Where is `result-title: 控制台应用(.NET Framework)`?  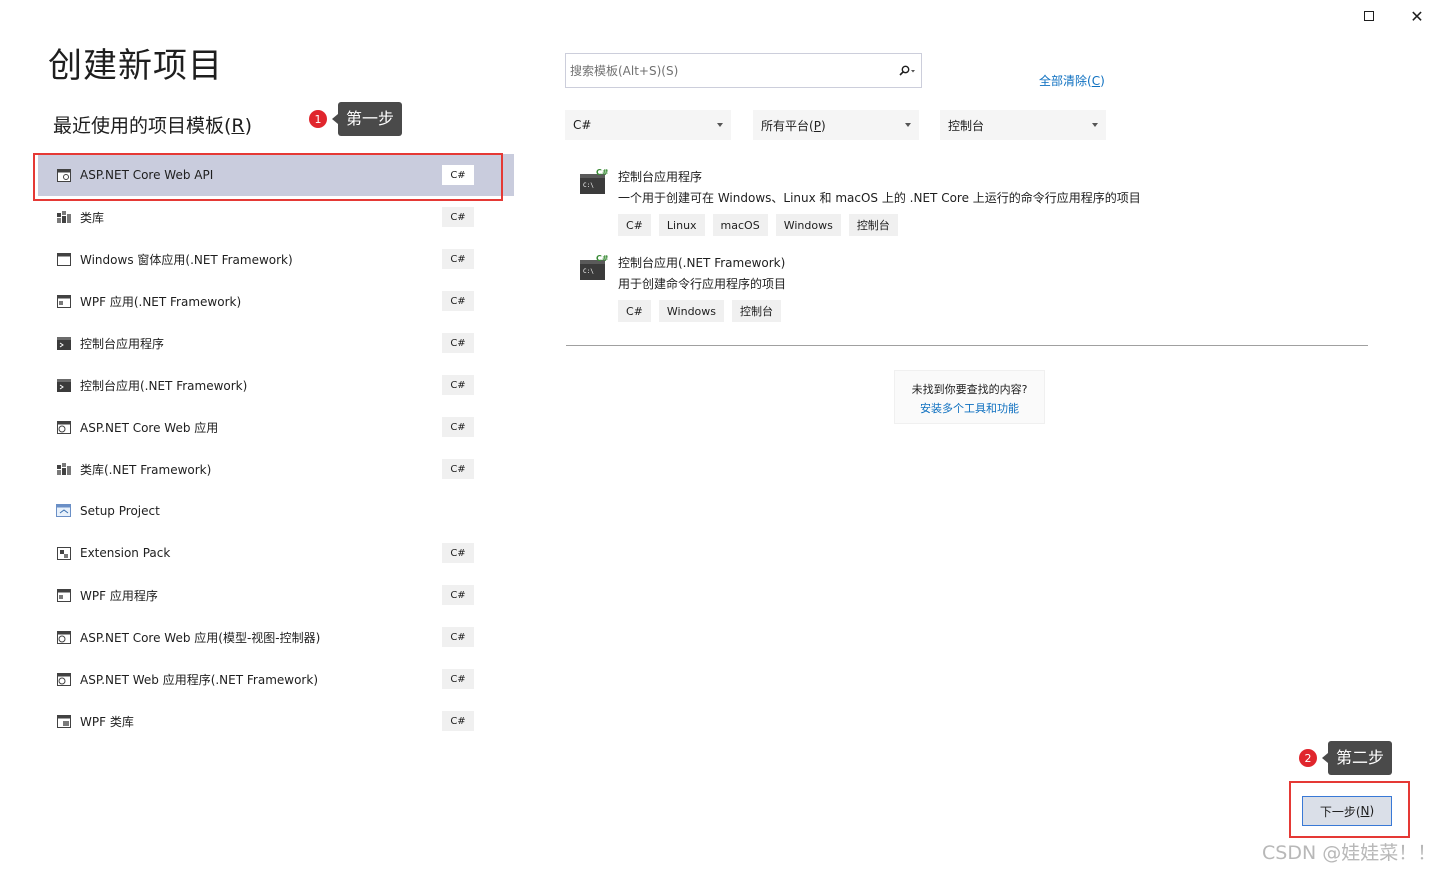 result-title: 控制台应用(.NET Framework) is located at coordinates (702, 263).